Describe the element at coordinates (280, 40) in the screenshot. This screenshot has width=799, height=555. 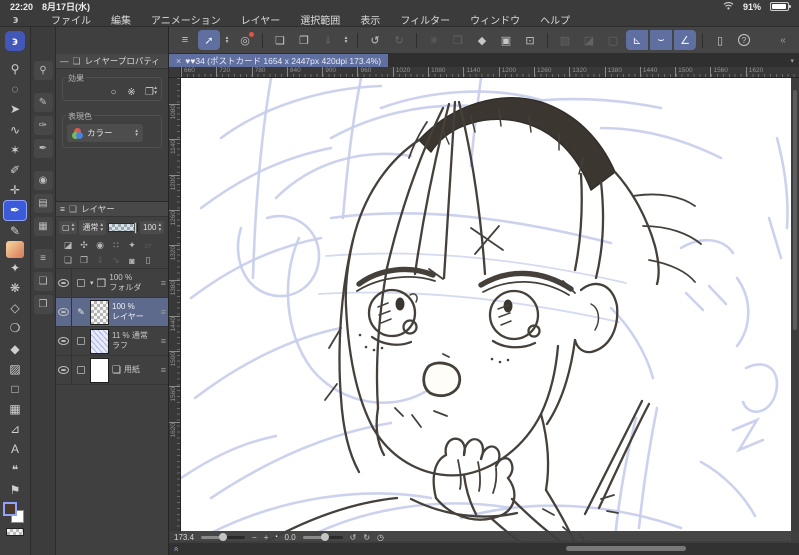
I see `new-canvas-button: ❏` at that location.